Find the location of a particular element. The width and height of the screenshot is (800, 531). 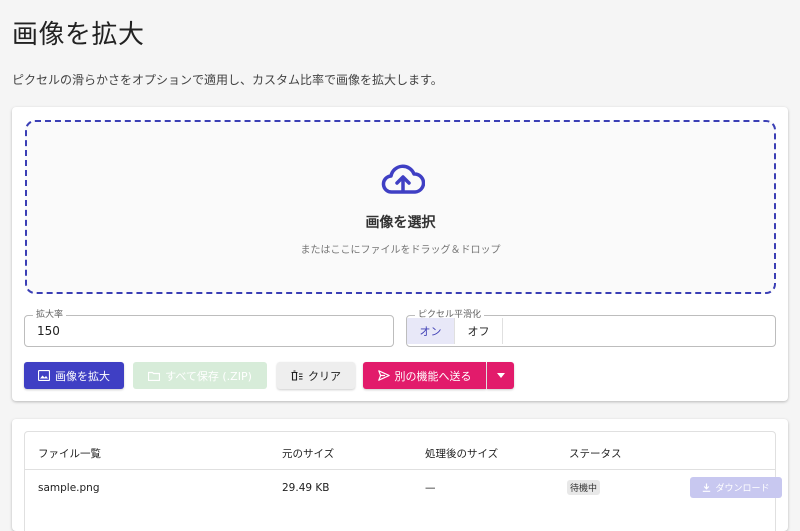

enlarge-button: 画像を拡大 is located at coordinates (74, 375).